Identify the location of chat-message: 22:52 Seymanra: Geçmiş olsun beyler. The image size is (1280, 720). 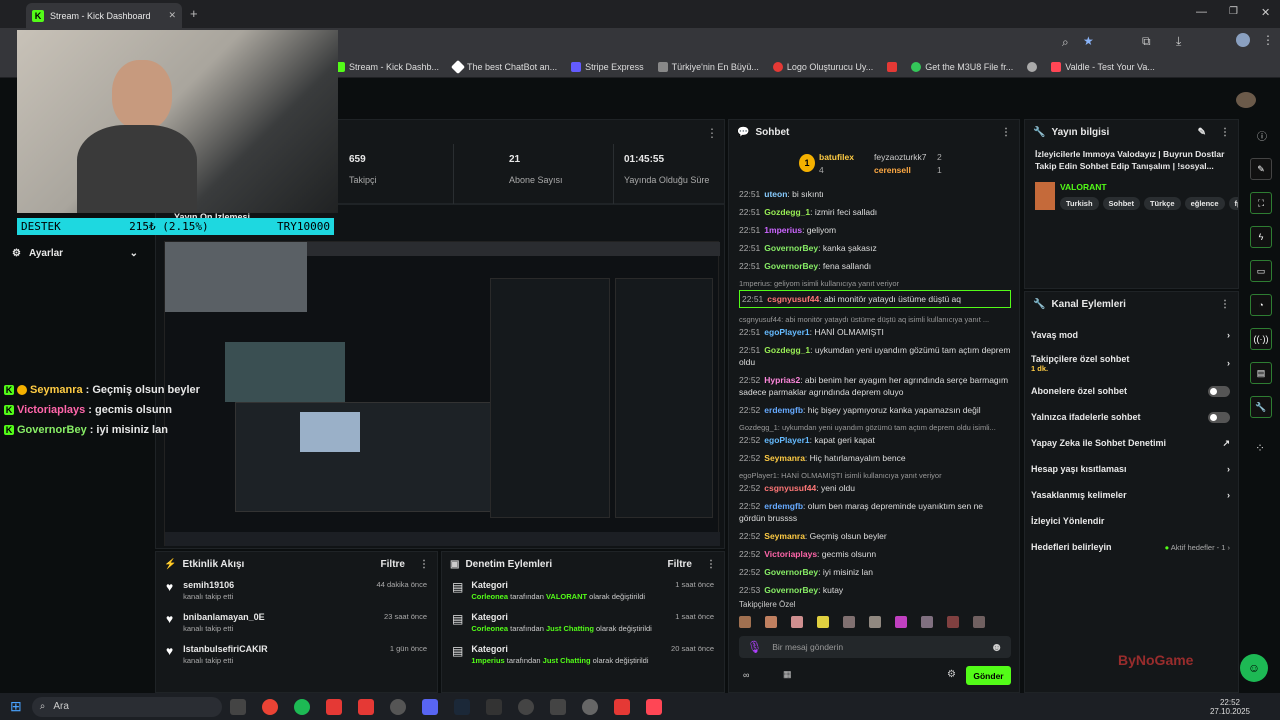
(875, 536).